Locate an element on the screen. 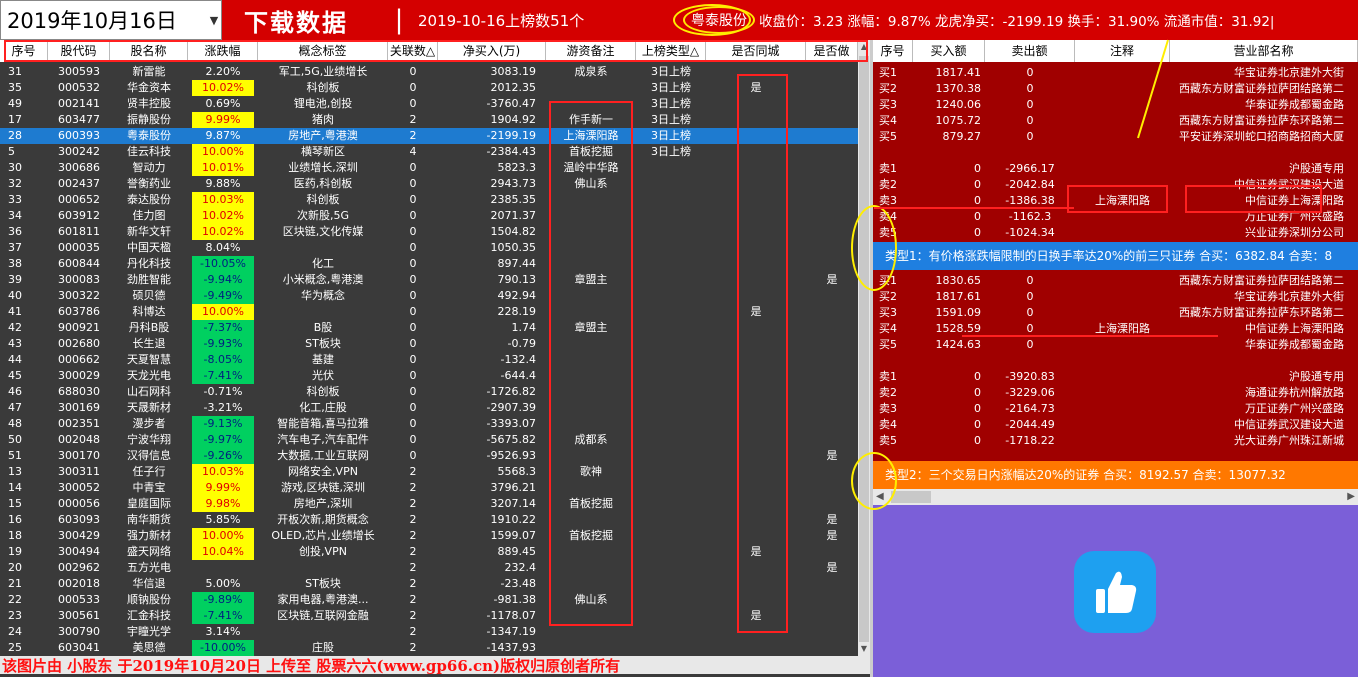 The width and height of the screenshot is (1358, 677). table-row: 40 300322 硕贝德 -9.49% 华为概念 0 492.94 is located at coordinates (429, 296).